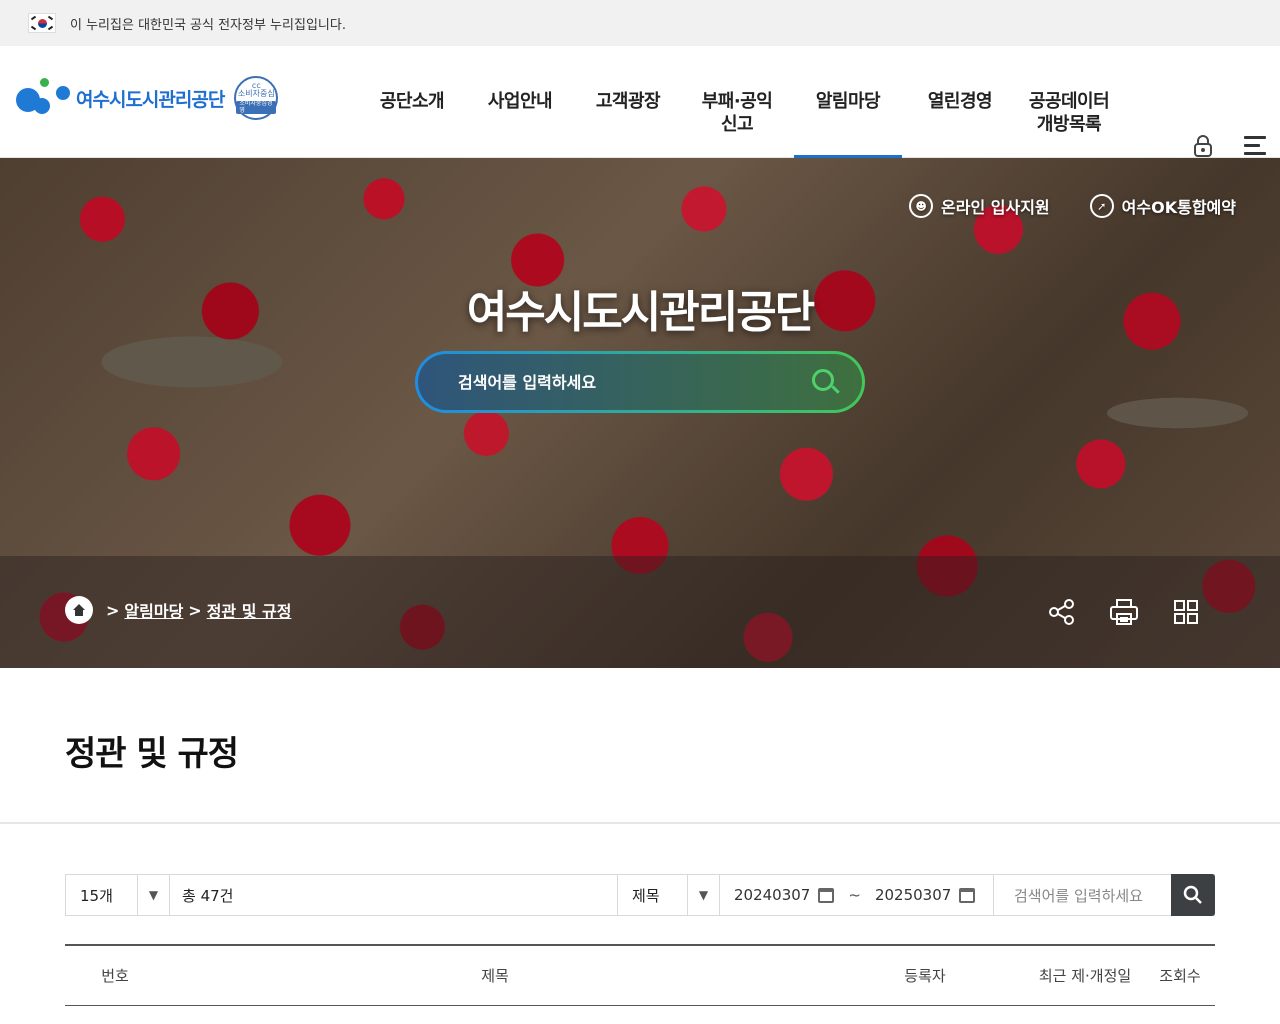  I want to click on home-icon, so click(79, 610).